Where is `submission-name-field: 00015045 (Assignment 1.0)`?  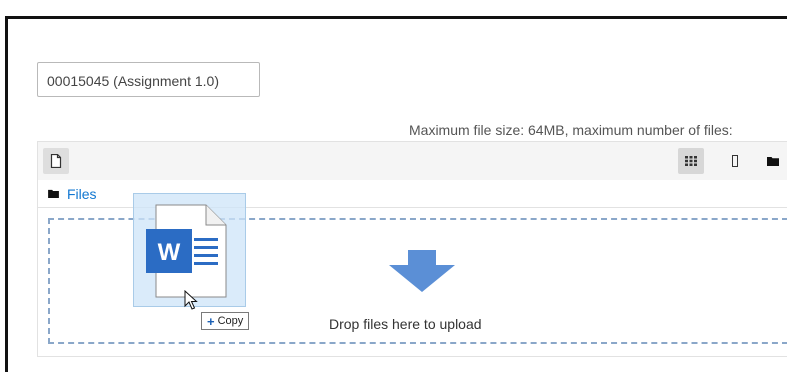
submission-name-field: 00015045 (Assignment 1.0) is located at coordinates (148, 79).